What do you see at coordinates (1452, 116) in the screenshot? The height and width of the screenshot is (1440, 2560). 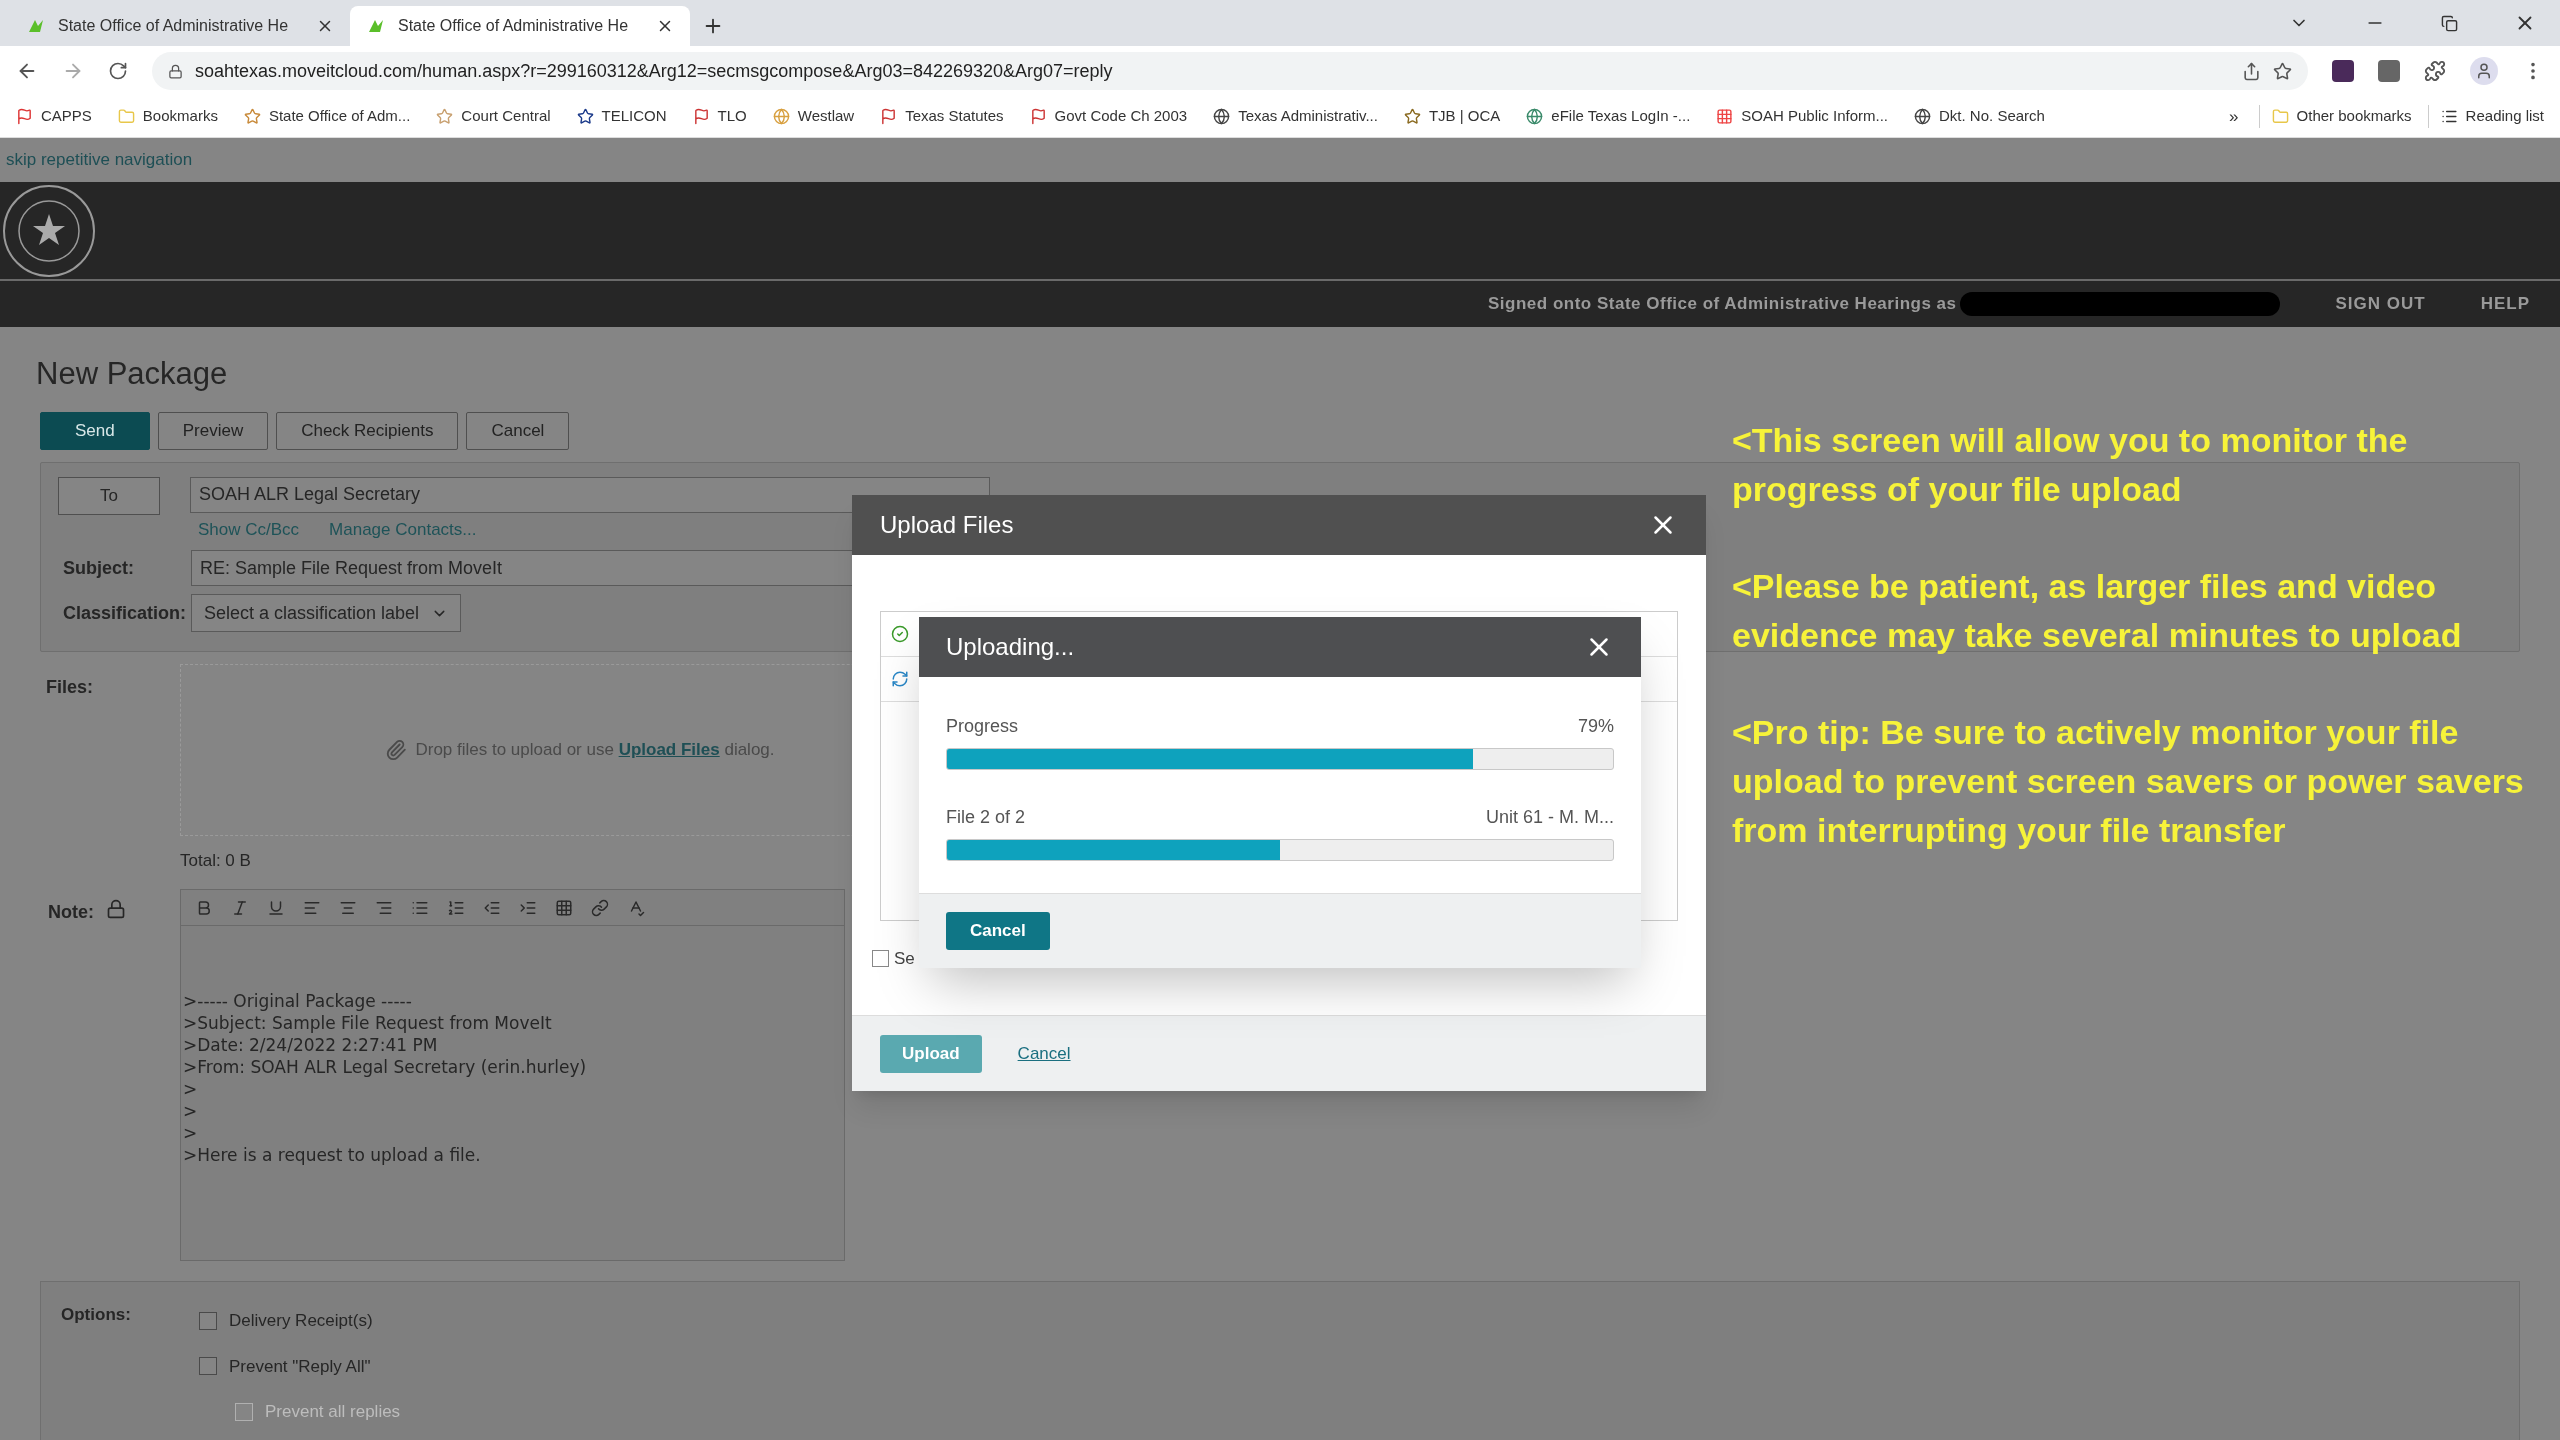 I see `bookmark-item: TJB | OCA` at bounding box center [1452, 116].